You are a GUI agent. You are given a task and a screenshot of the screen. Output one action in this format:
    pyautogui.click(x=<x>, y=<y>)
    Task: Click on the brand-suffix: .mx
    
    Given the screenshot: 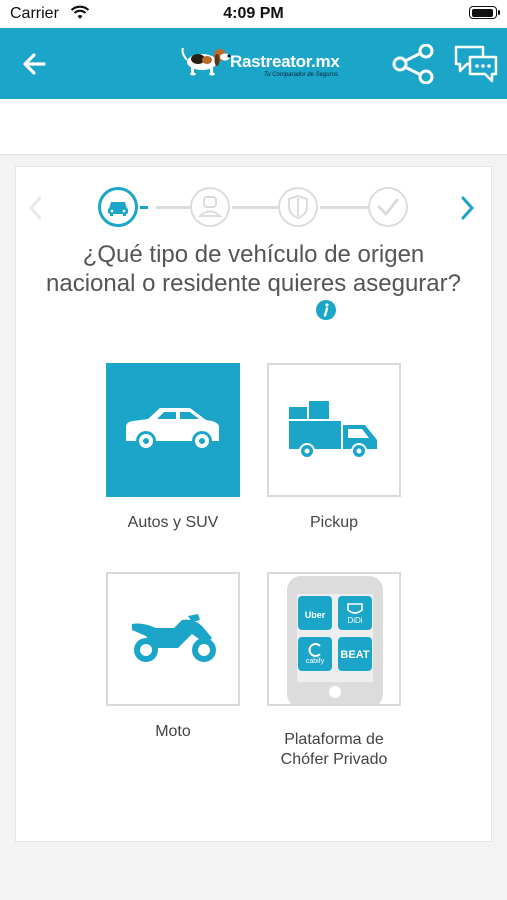 What is the action you would take?
    pyautogui.click(x=325, y=61)
    